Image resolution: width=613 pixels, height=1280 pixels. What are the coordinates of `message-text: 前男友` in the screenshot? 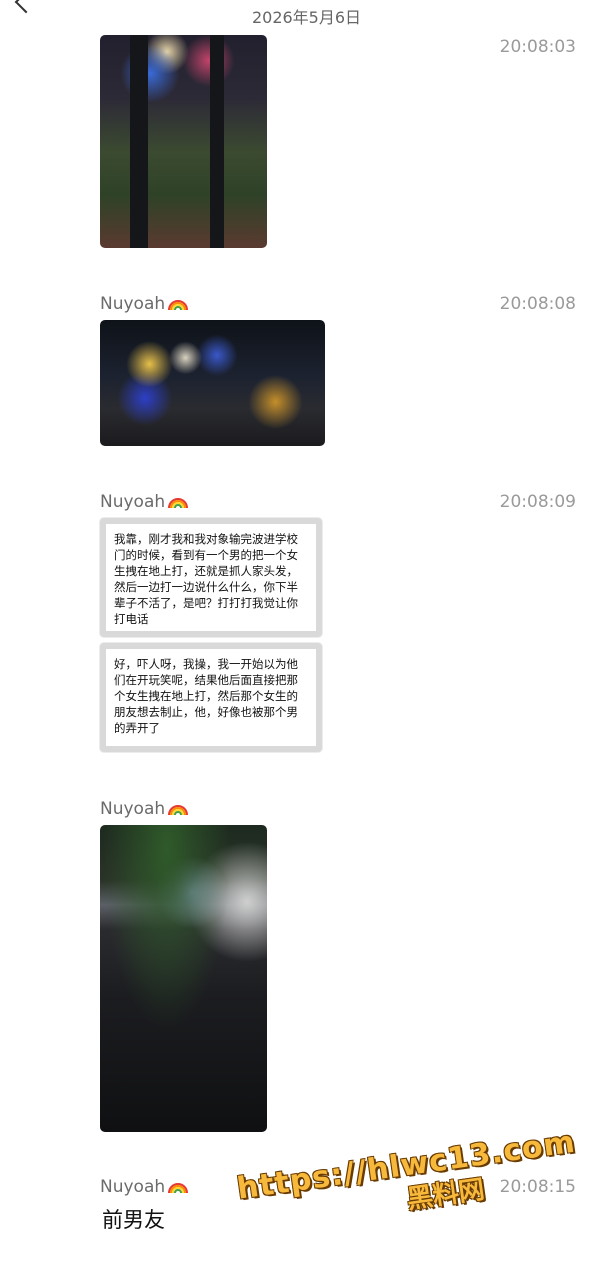 It's located at (133, 1219).